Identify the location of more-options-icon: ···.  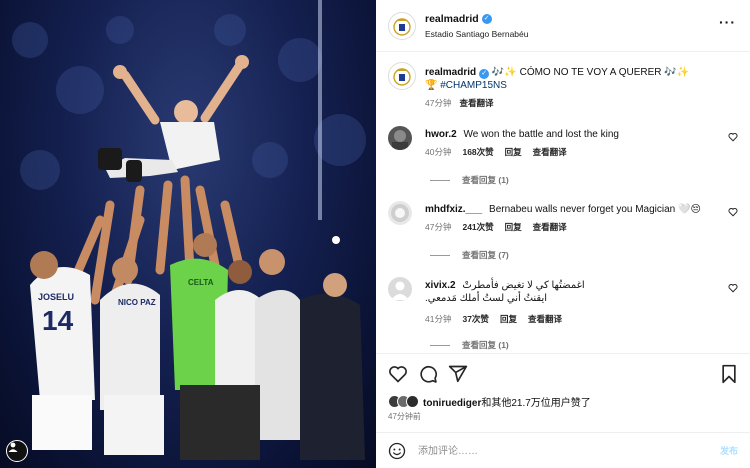
(727, 22).